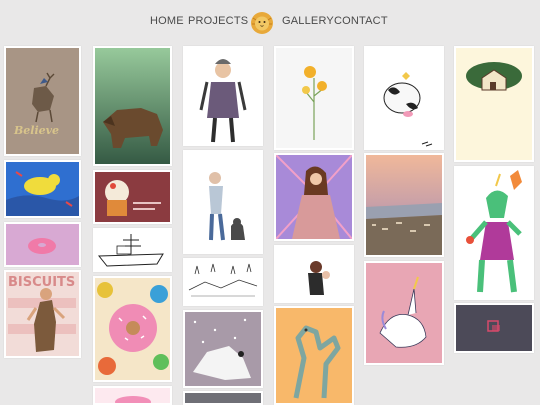 Image resolution: width=540 pixels, height=405 pixels. I want to click on artwork-dinosaur-orange, so click(314, 355).